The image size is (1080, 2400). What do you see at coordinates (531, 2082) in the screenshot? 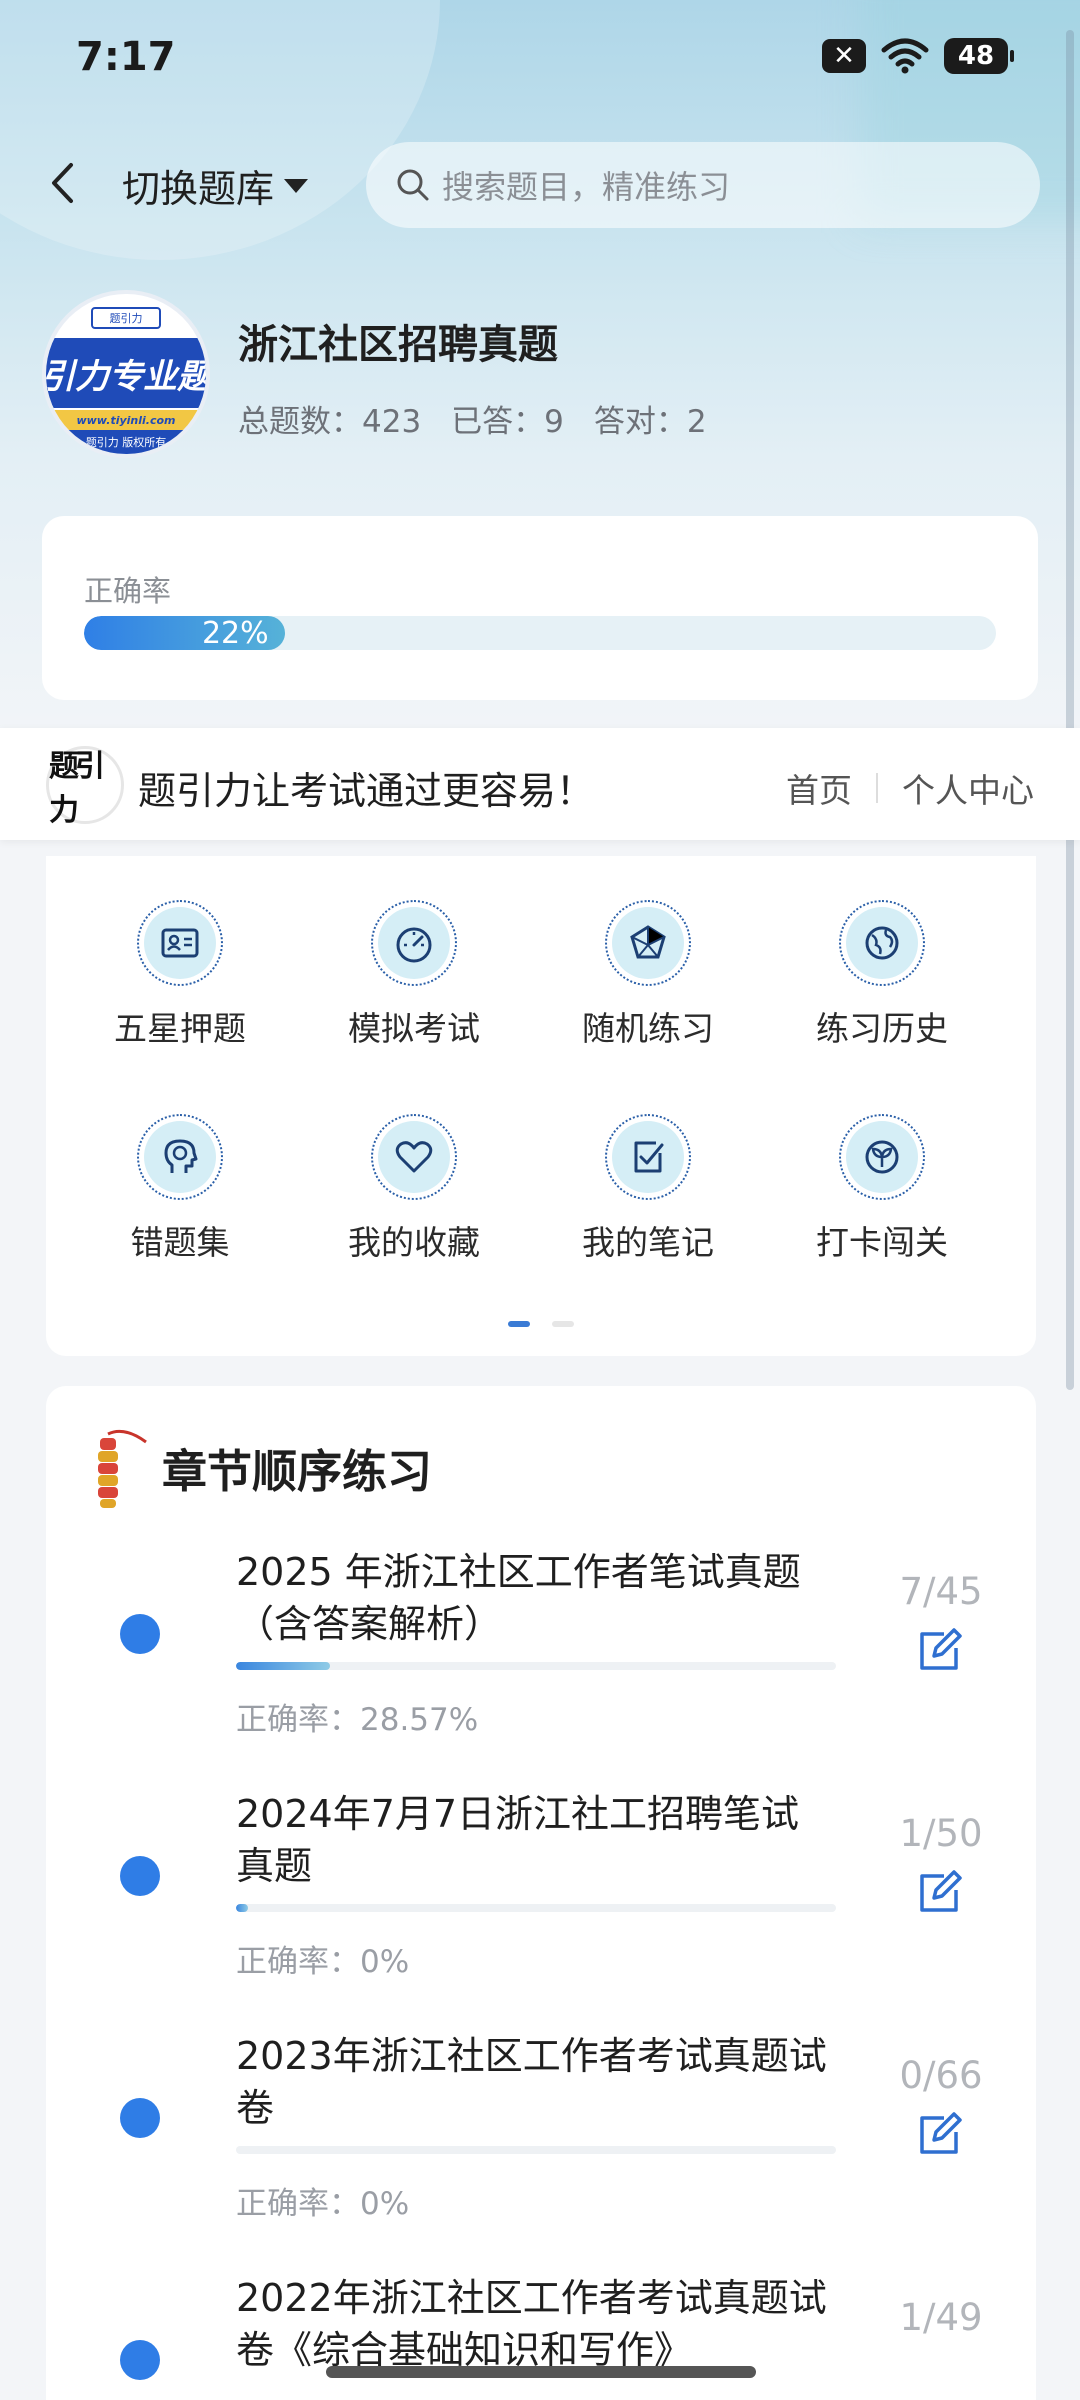
I see `chapter-name: 2023年浙江社区工作者考试真题试卷` at bounding box center [531, 2082].